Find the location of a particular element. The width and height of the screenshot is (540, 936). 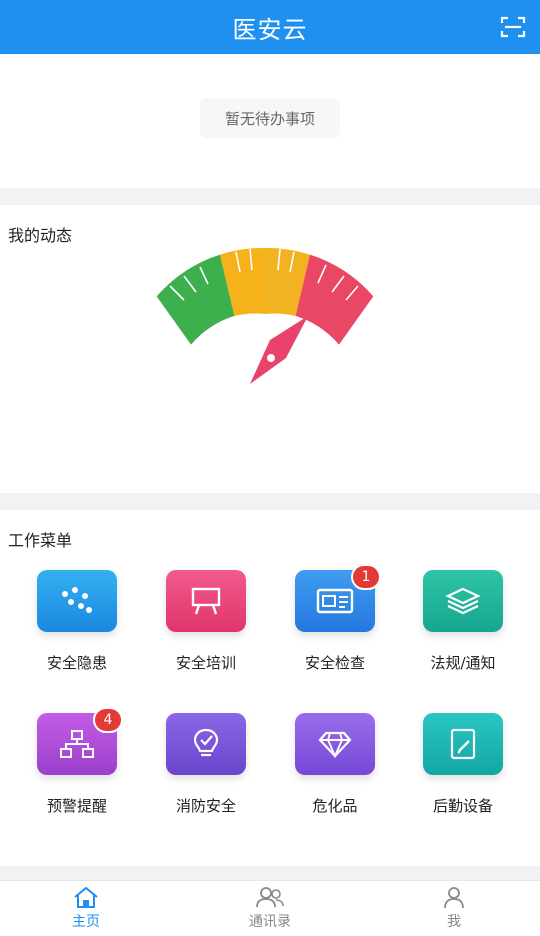

tab-contacts: 通讯录 is located at coordinates (270, 910).